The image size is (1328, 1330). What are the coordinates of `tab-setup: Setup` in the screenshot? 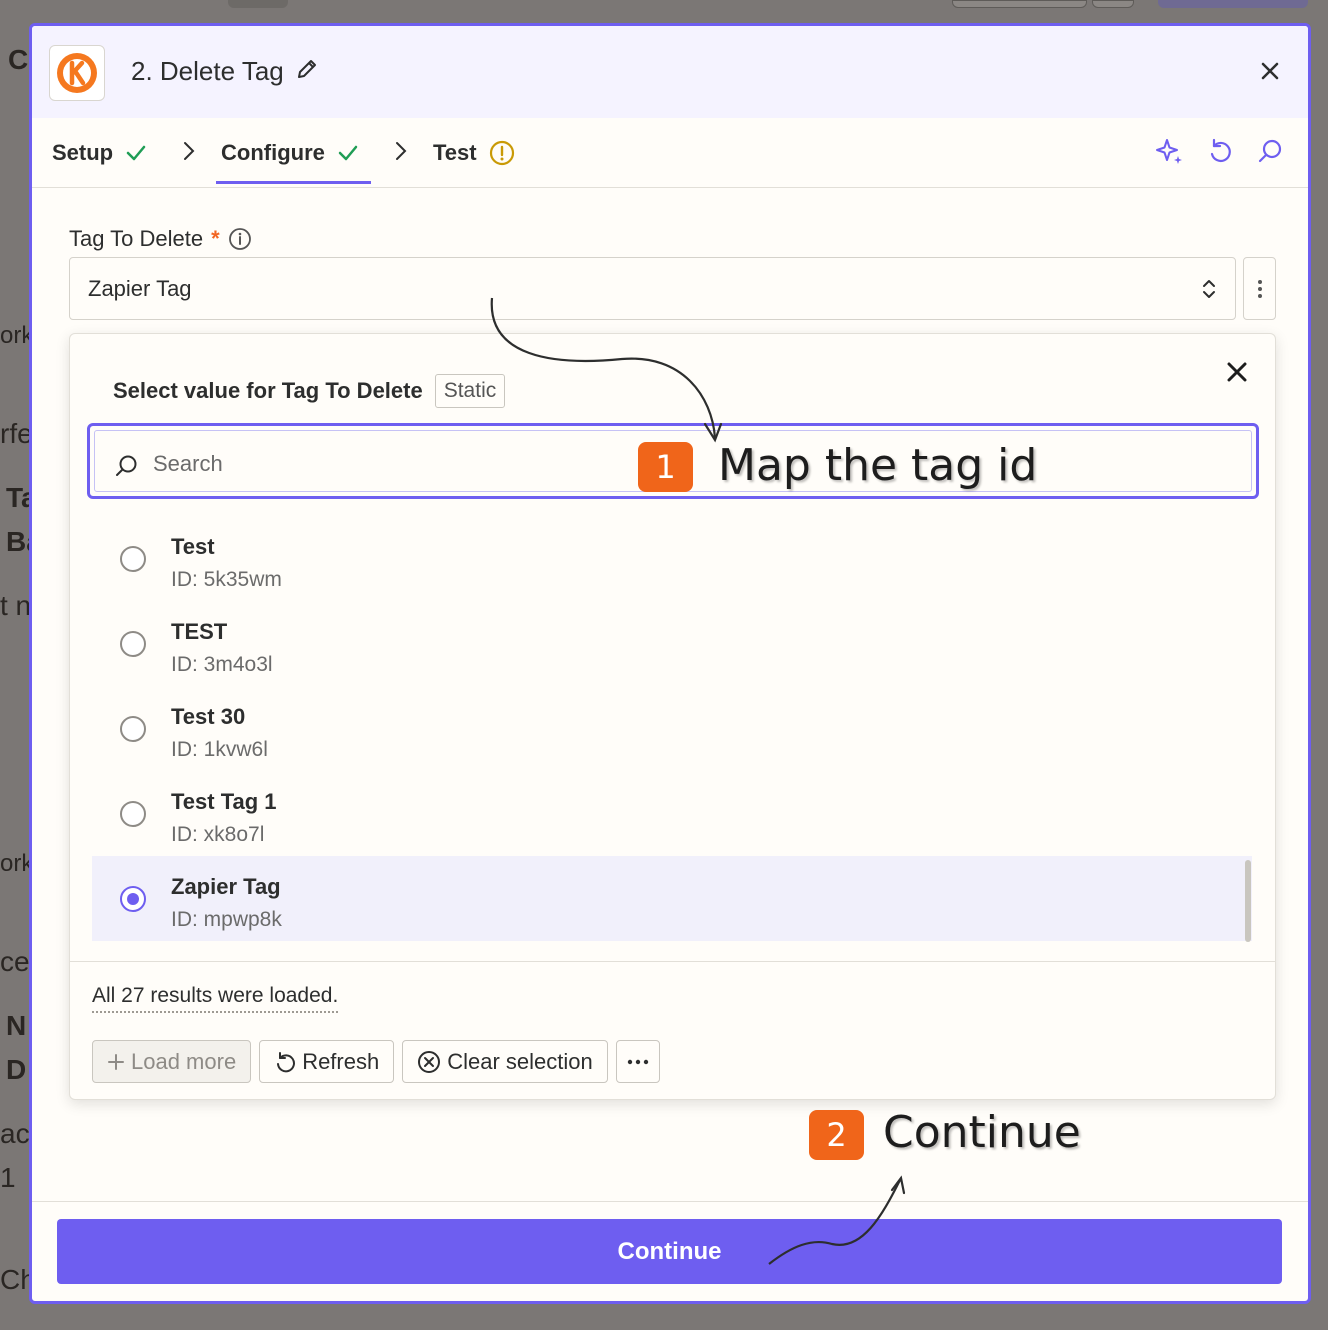 It's located at (99, 153).